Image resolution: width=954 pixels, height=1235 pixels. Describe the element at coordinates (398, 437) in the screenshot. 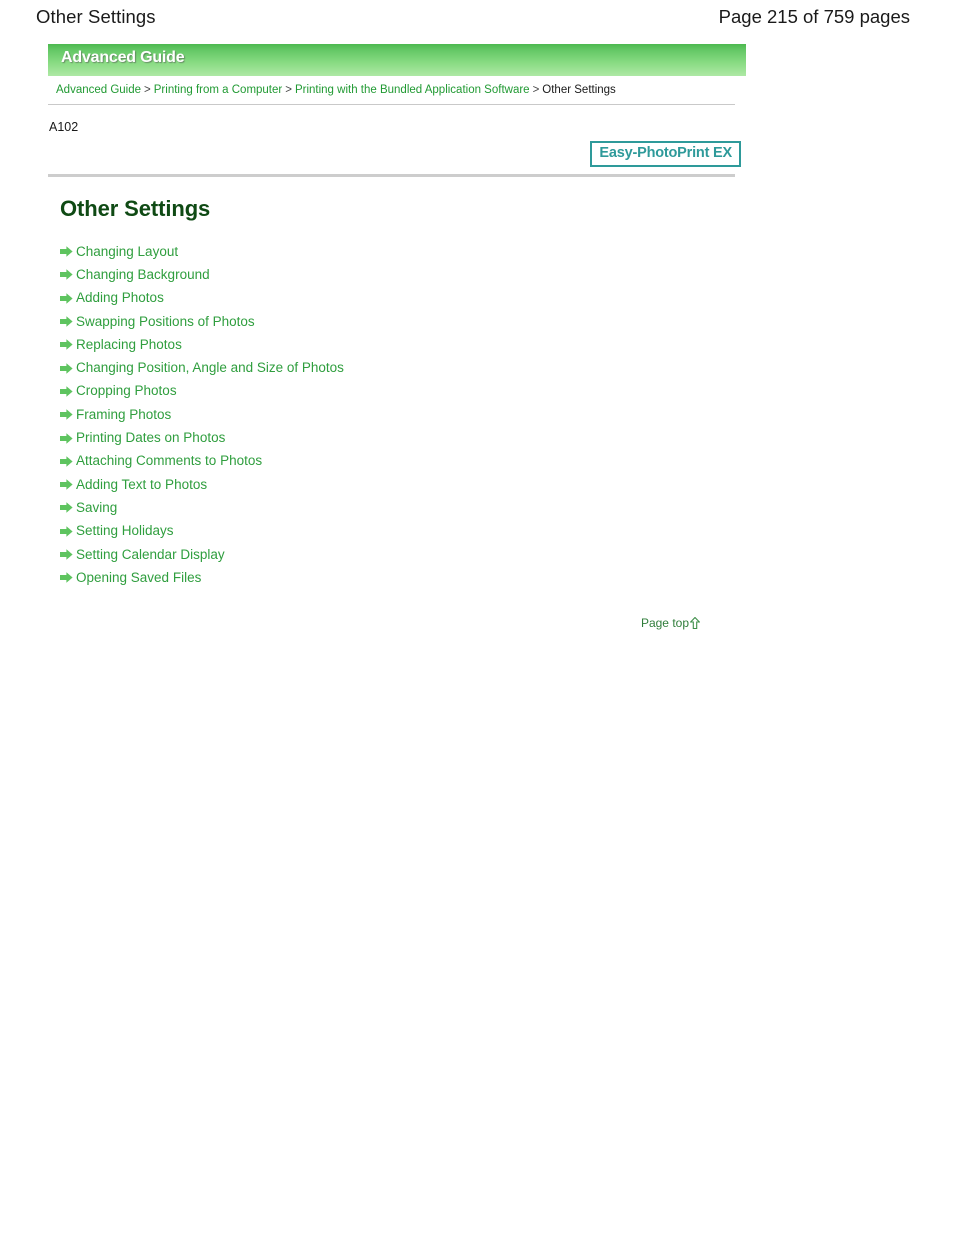

I see `list-item: Printing Dates on Photos` at that location.